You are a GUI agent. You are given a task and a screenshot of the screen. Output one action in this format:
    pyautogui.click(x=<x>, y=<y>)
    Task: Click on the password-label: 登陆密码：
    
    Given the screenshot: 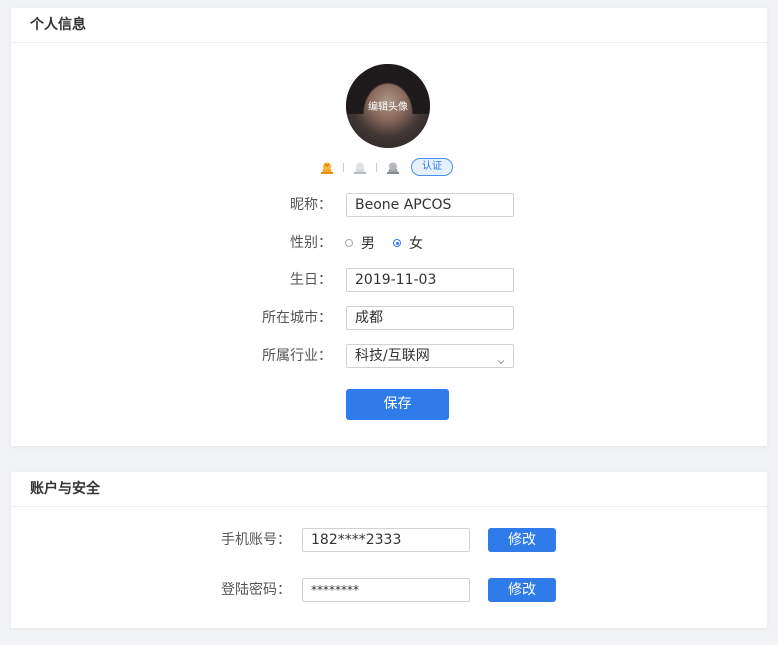 What is the action you would take?
    pyautogui.click(x=256, y=590)
    